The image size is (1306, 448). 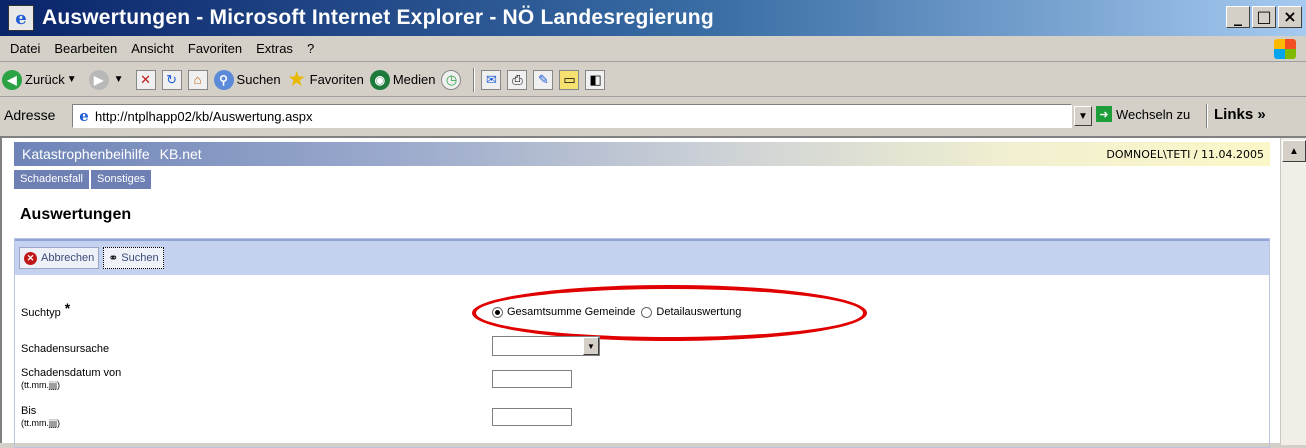 I want to click on toolbar-separator, so click(x=474, y=79).